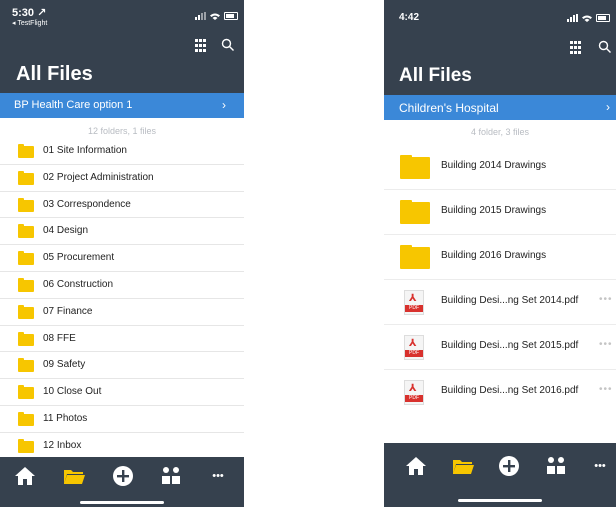  What do you see at coordinates (500, 167) in the screenshot?
I see `list-item: Building 2014 Drawings` at bounding box center [500, 167].